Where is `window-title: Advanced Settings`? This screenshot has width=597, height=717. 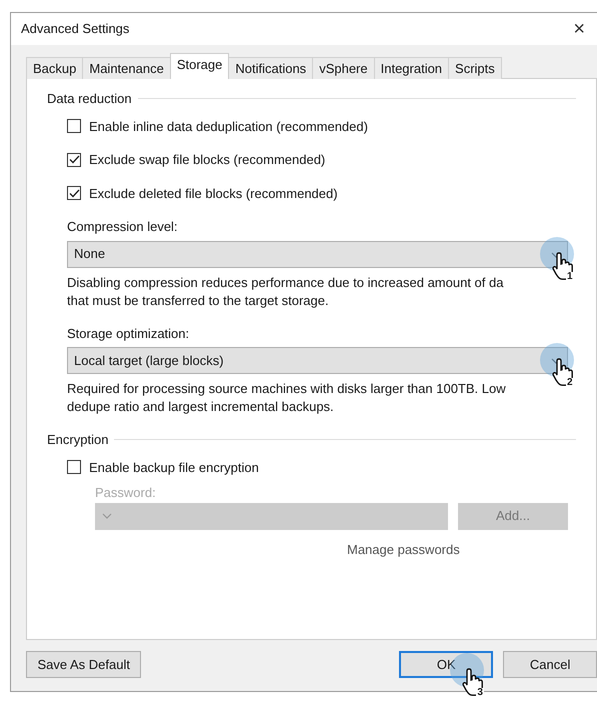
window-title: Advanced Settings is located at coordinates (75, 29).